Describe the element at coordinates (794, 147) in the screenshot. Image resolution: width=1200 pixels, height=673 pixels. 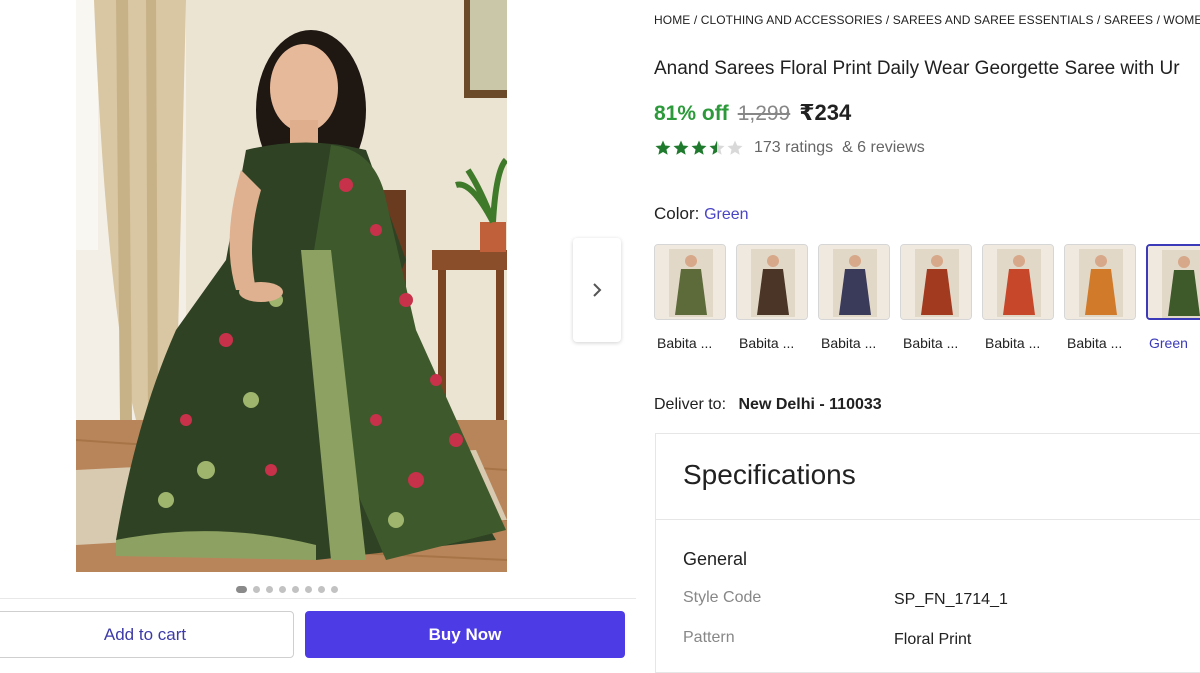
I see `ratings-count-text: 173 ratings` at that location.